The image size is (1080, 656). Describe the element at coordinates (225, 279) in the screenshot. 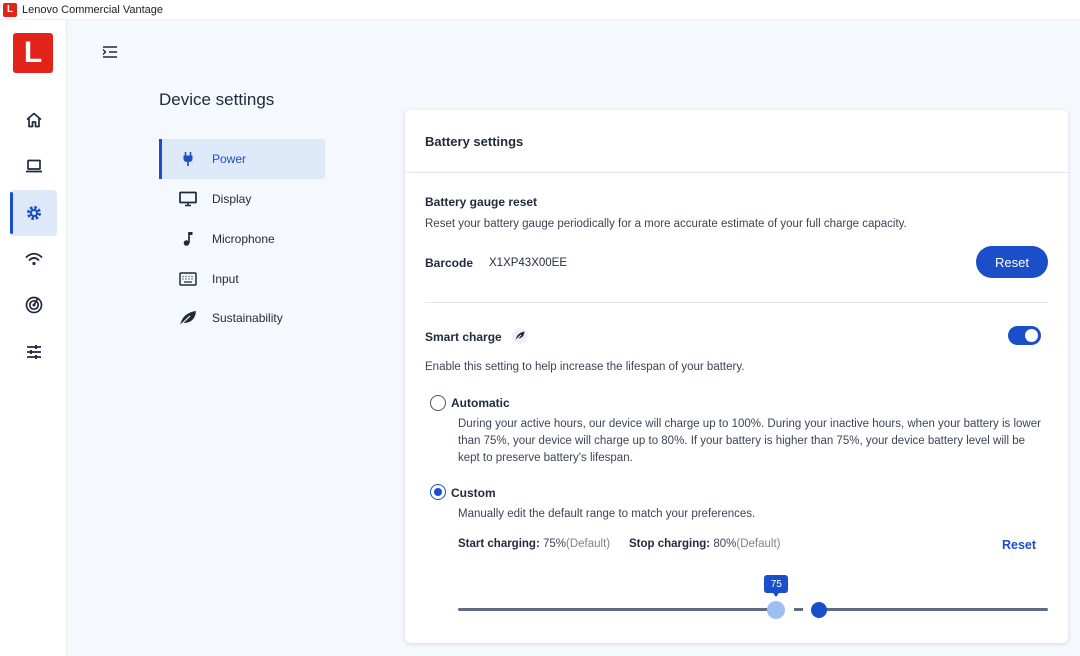

I see `subnav-label: Input` at that location.